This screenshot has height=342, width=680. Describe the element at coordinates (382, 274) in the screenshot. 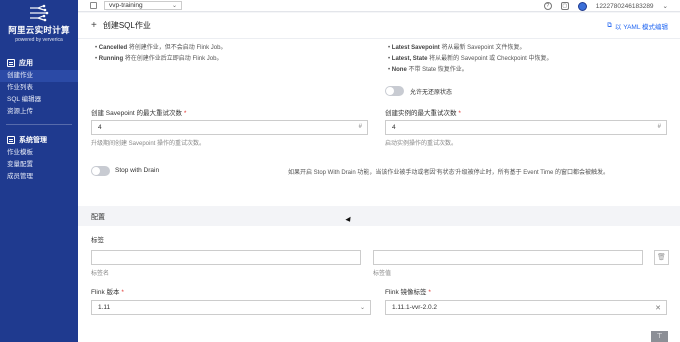

I see `tag-value-hint: 标签值` at that location.